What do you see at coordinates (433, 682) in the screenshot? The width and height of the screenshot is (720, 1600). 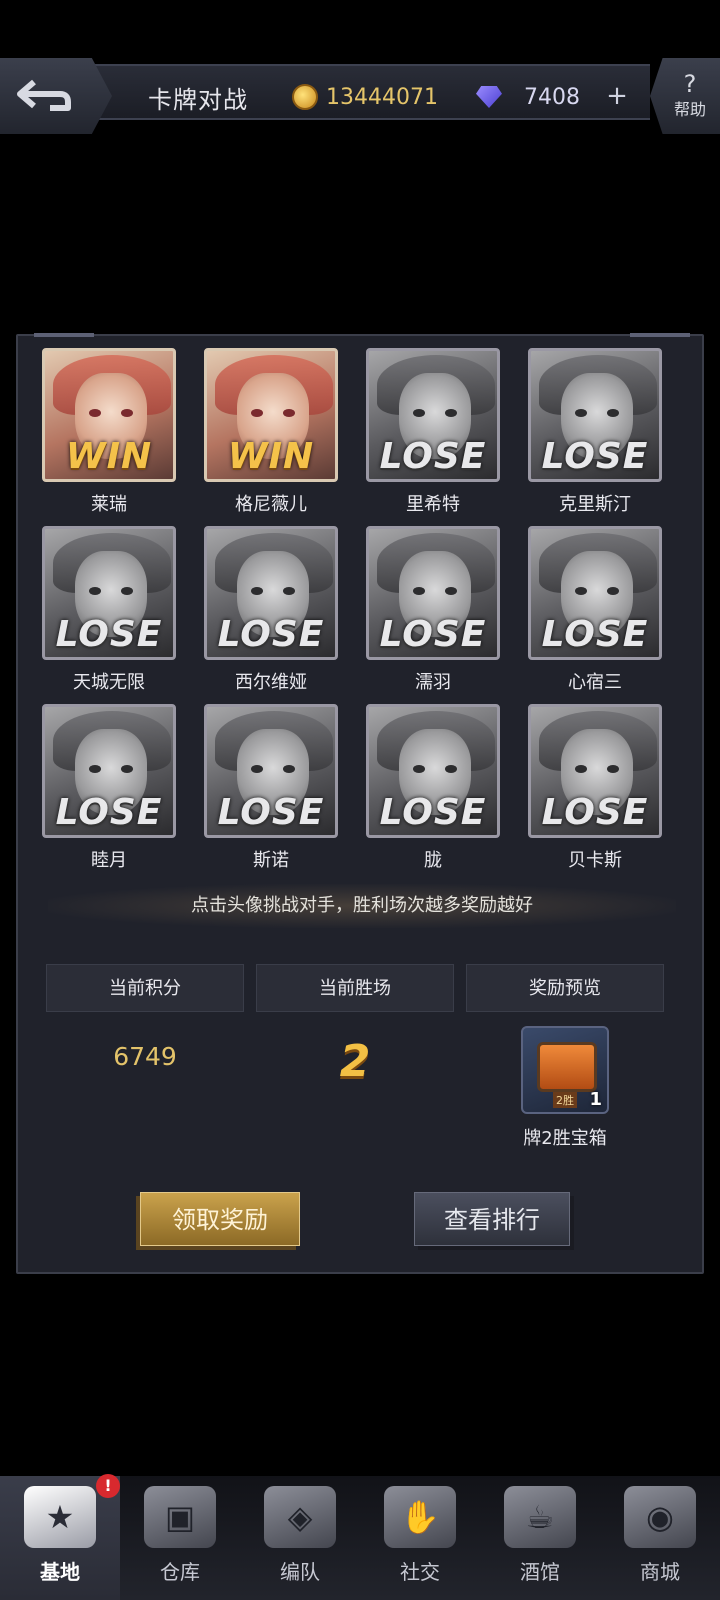 I see `opponent-name: 濡羽` at bounding box center [433, 682].